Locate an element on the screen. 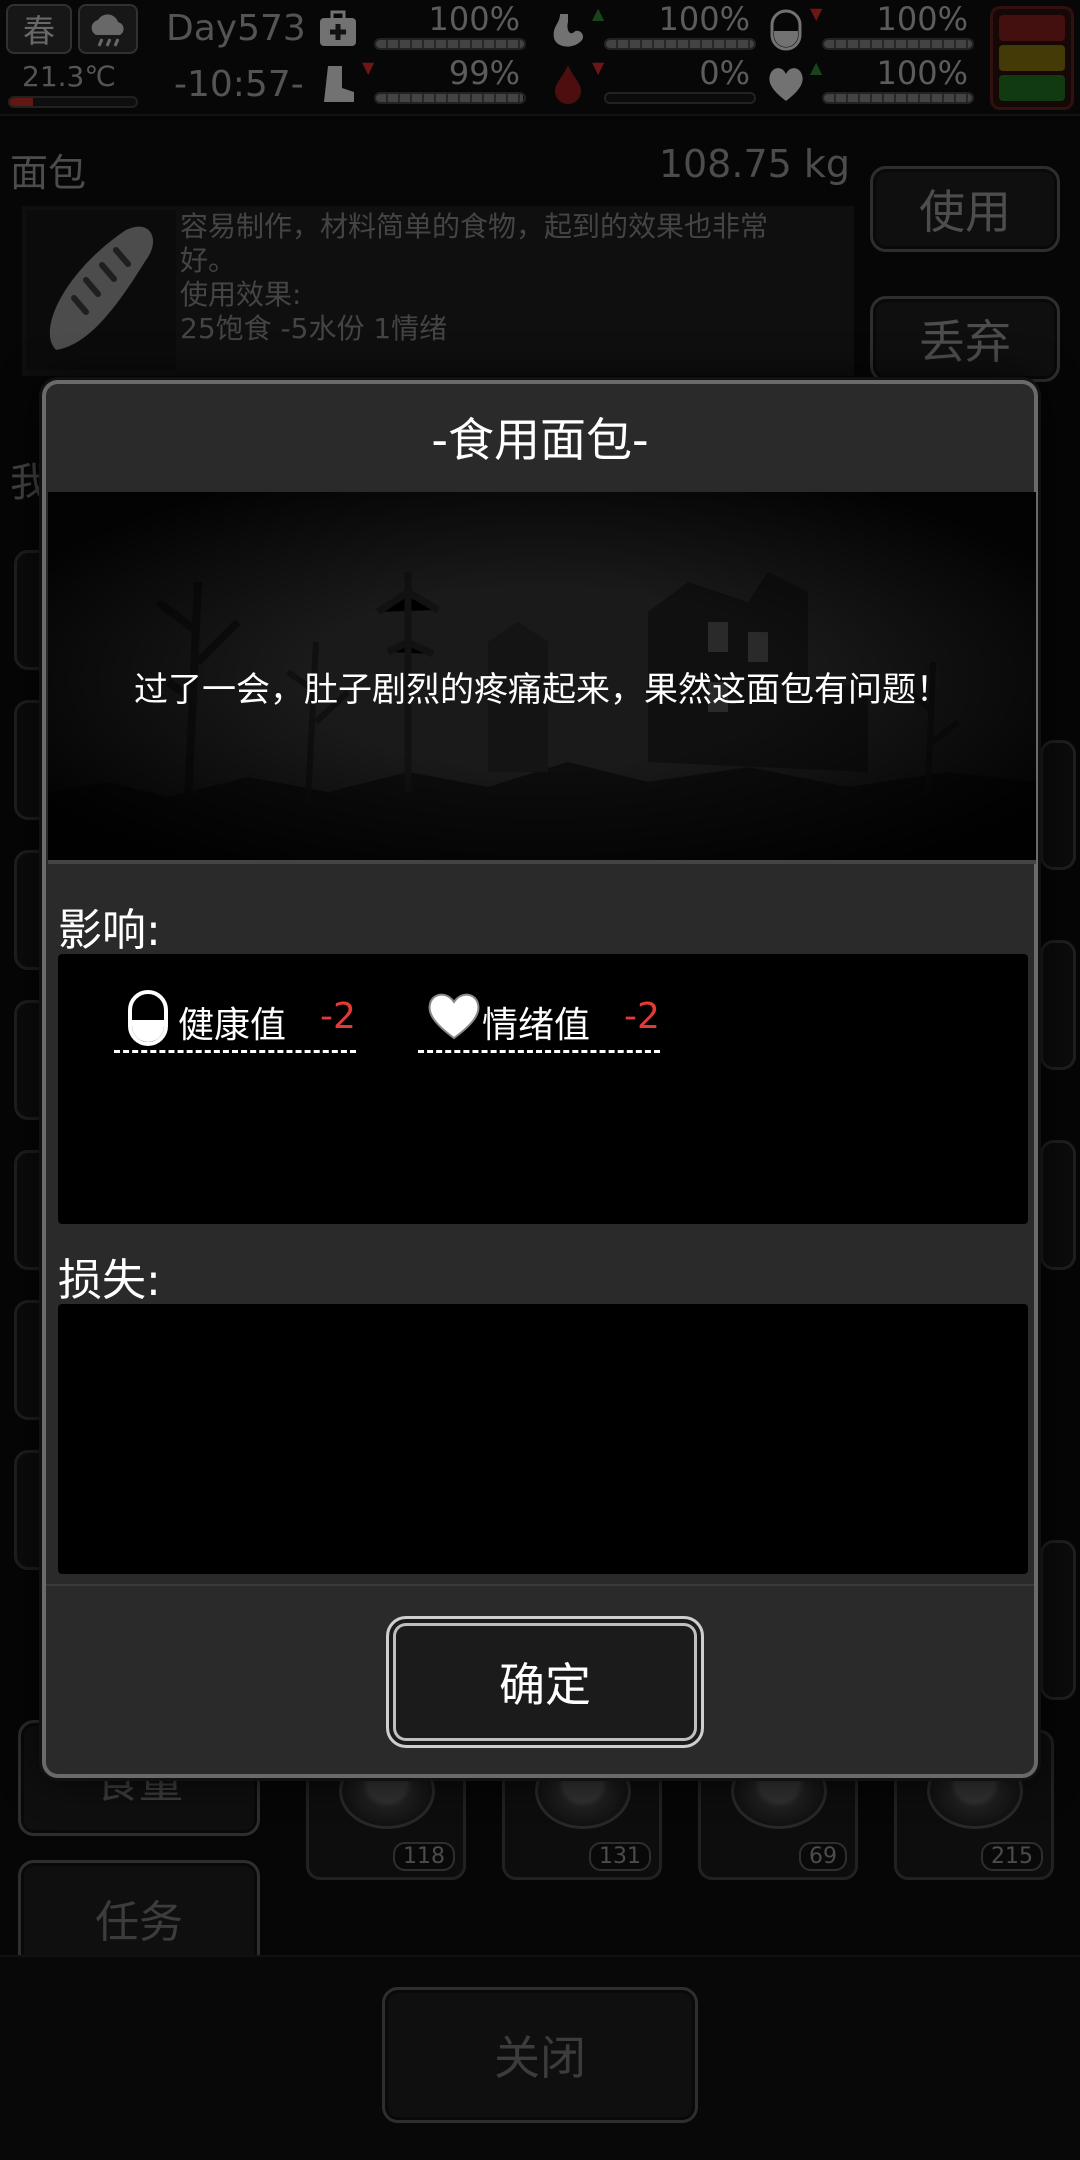 The width and height of the screenshot is (1080, 2160). dialog-title: -食用面包- is located at coordinates (540, 440).